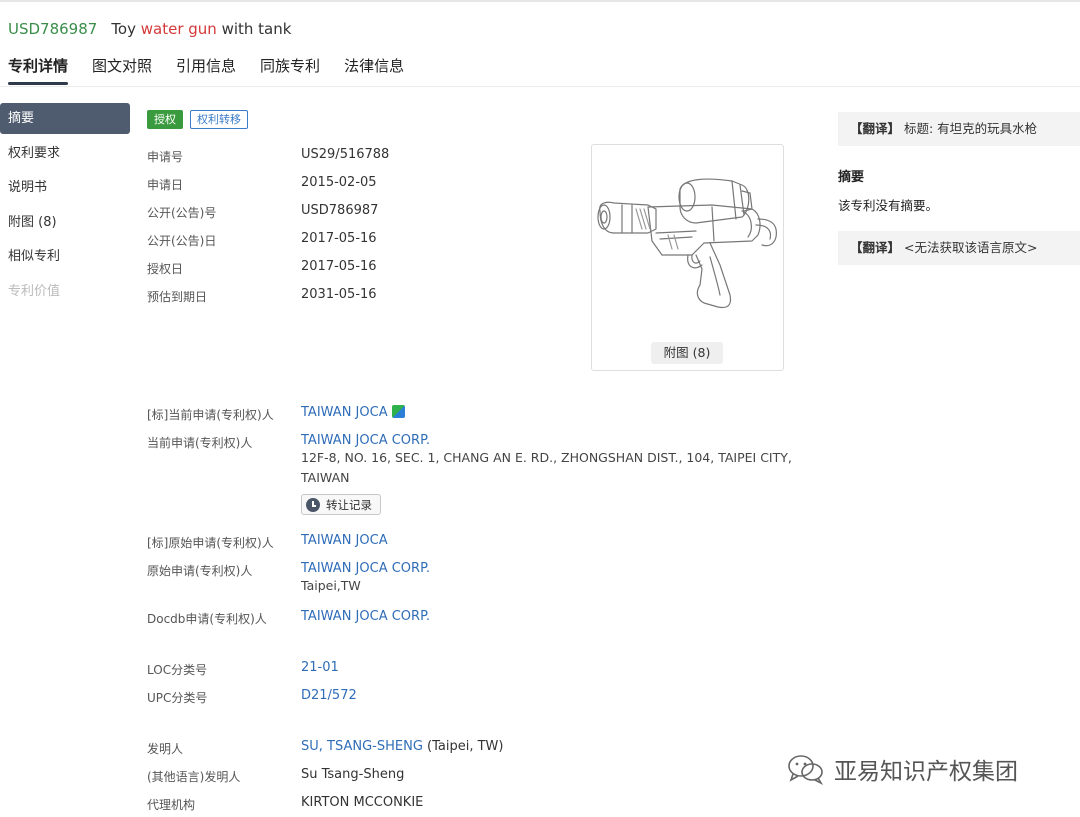  I want to click on figures-button: 附图 (8), so click(687, 353).